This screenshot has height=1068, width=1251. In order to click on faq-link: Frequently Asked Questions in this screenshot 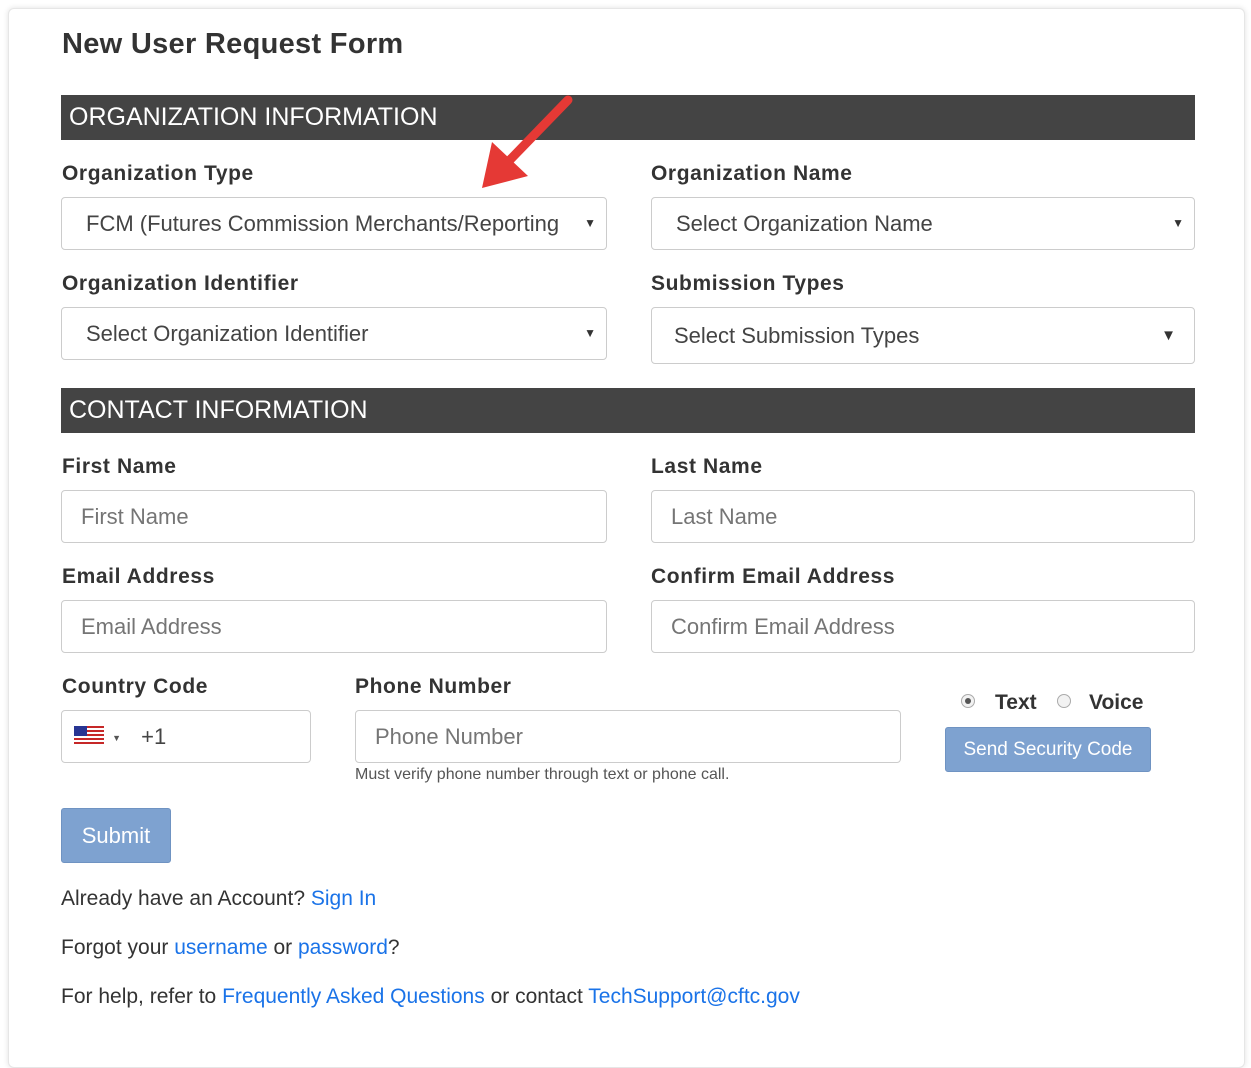, I will do `click(353, 996)`.